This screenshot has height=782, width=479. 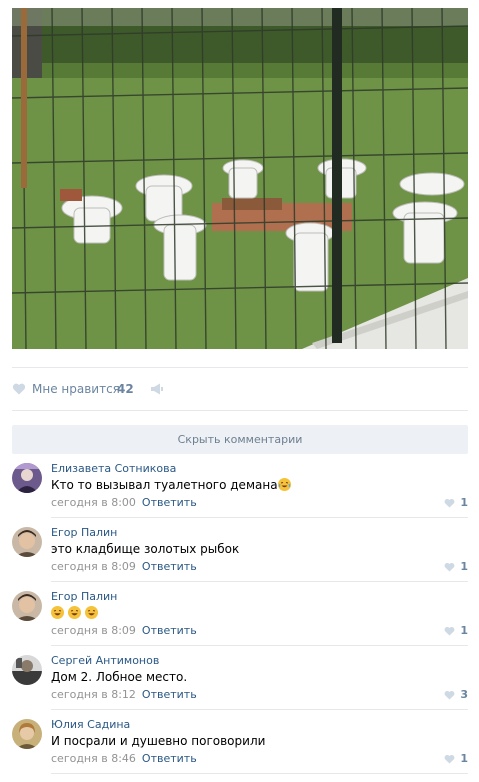 What do you see at coordinates (240, 390) in the screenshot?
I see `post-actions: Мне нравится 42` at bounding box center [240, 390].